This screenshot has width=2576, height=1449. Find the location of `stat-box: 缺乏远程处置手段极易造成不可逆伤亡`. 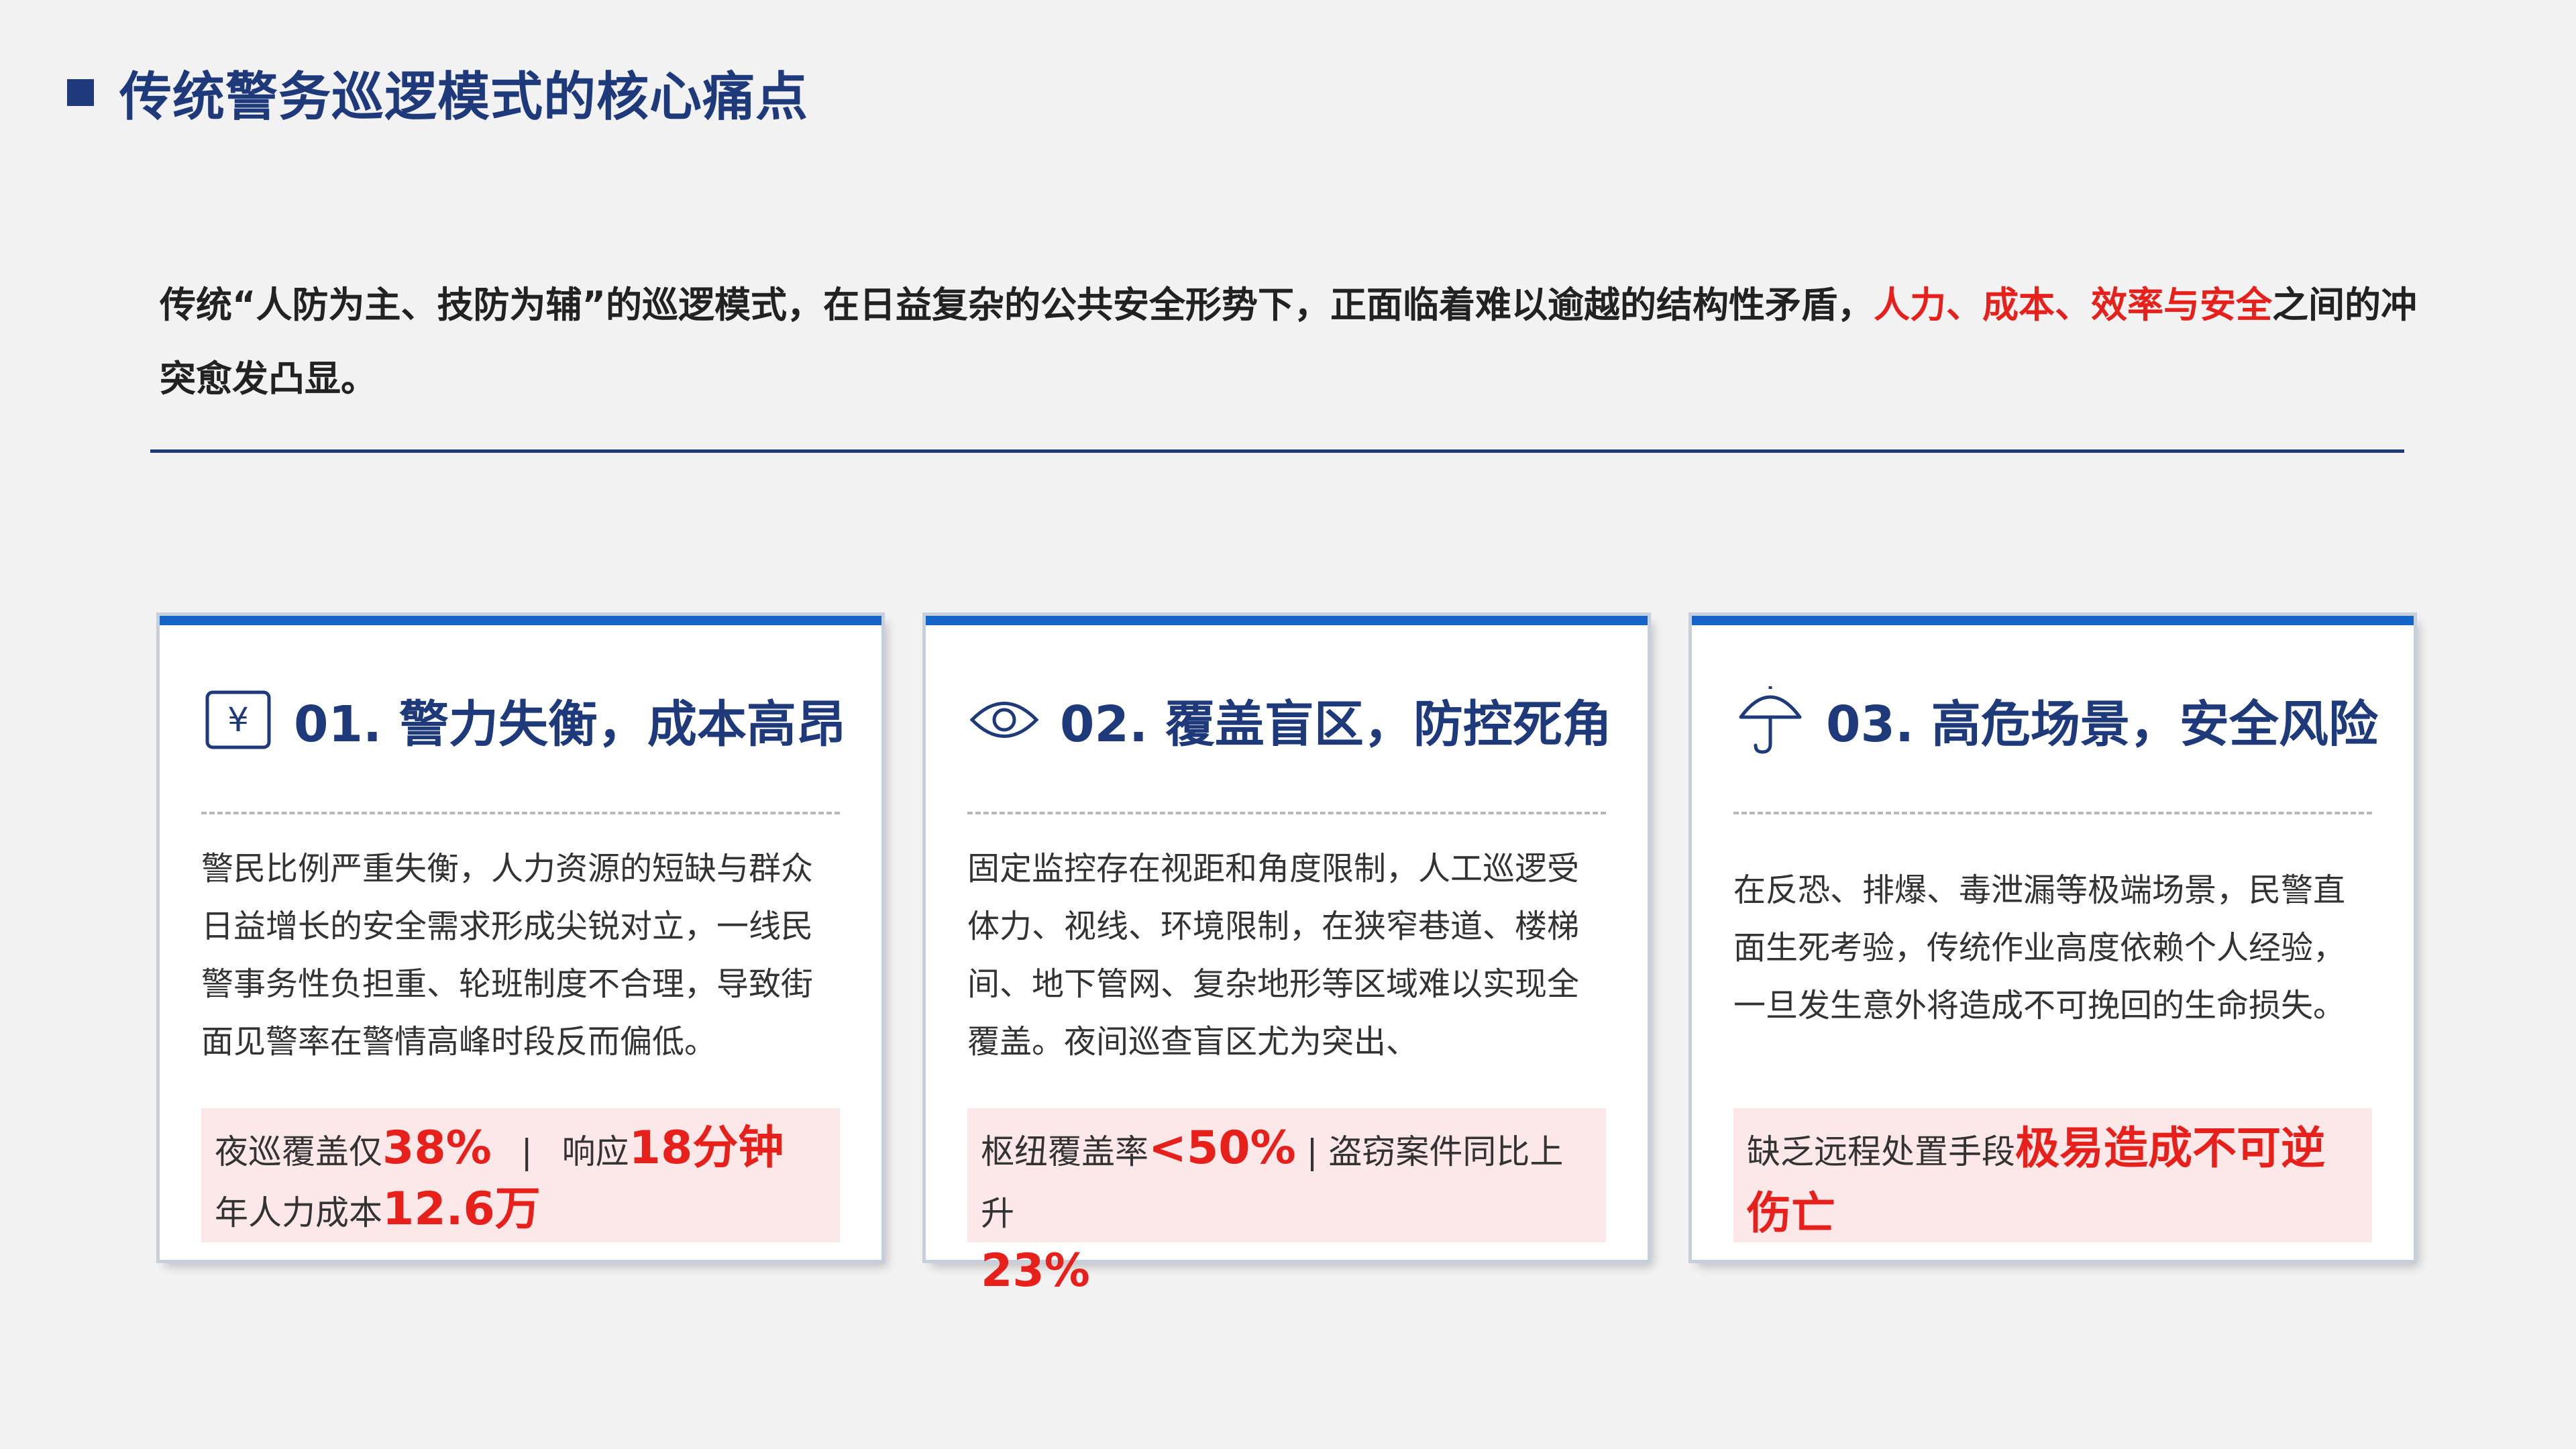

stat-box: 缺乏远程处置手段极易造成不可逆伤亡 is located at coordinates (2052, 1175).